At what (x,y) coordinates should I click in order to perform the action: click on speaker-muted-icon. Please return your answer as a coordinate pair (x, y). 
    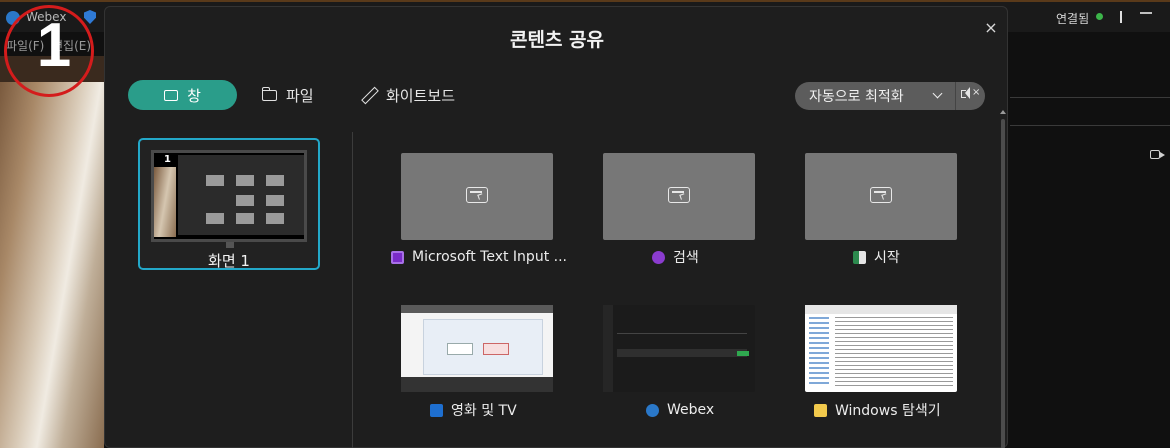
    Looking at the image, I should click on (965, 93).